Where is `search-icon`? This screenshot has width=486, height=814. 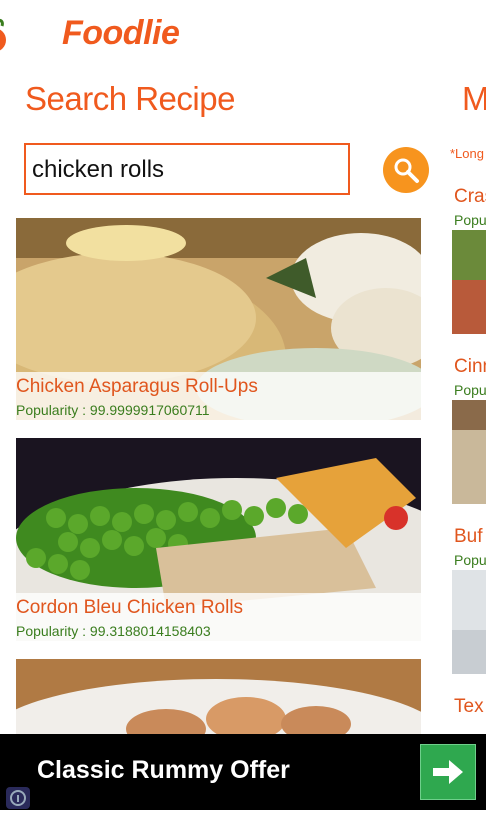
search-icon is located at coordinates (406, 170).